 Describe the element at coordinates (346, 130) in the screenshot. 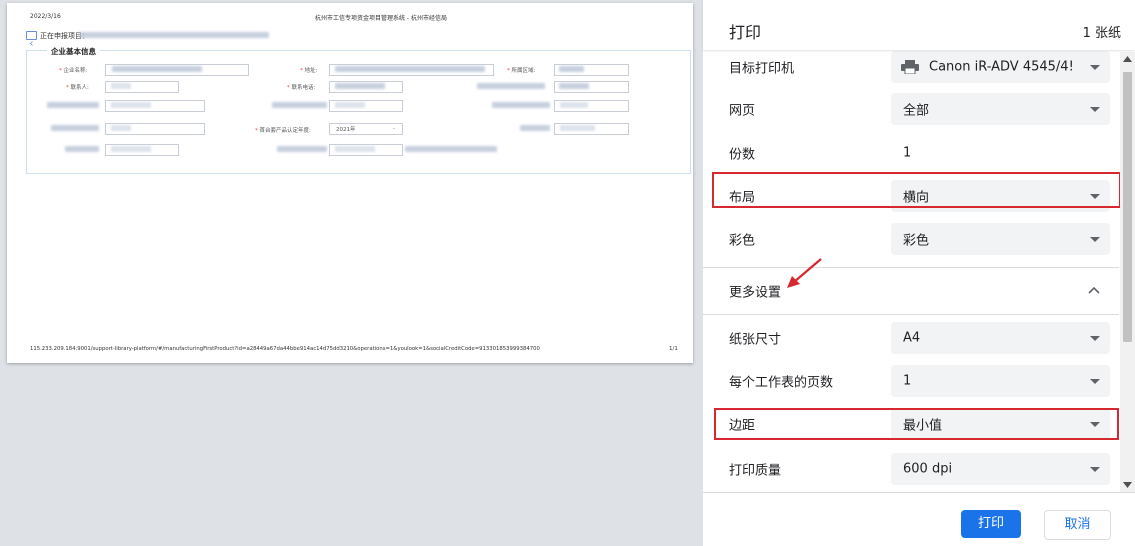

I see `first-set-year-value: 2021年` at that location.